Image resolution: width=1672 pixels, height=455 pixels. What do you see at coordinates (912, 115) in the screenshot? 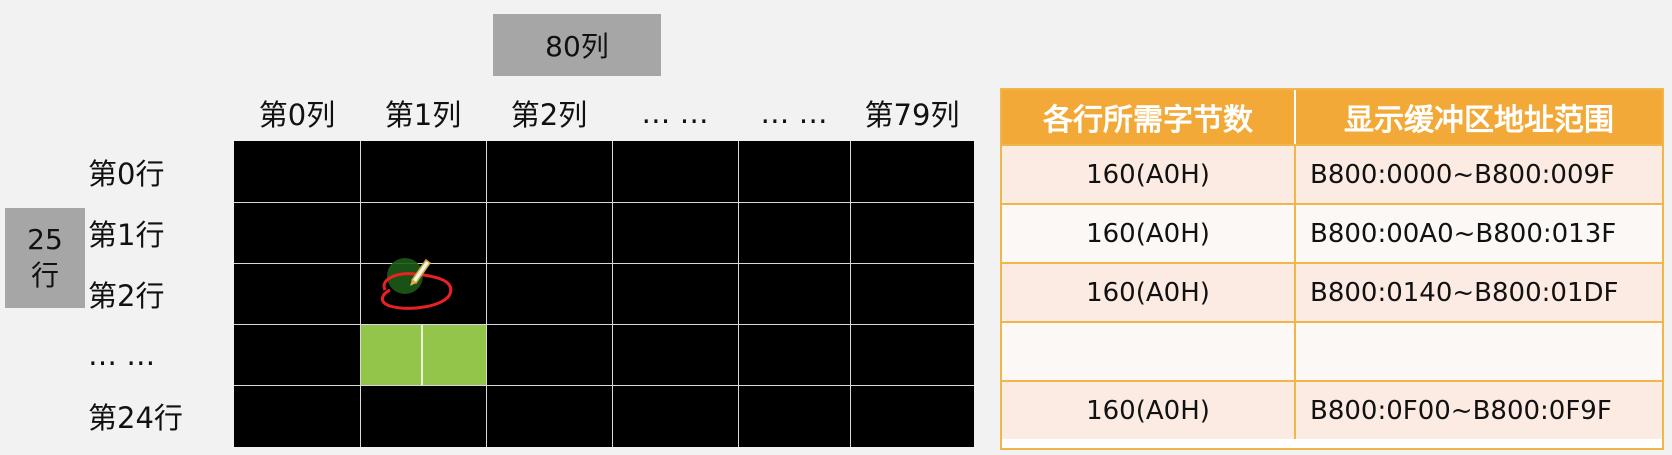
I see `col-header-79: 第79列` at bounding box center [912, 115].